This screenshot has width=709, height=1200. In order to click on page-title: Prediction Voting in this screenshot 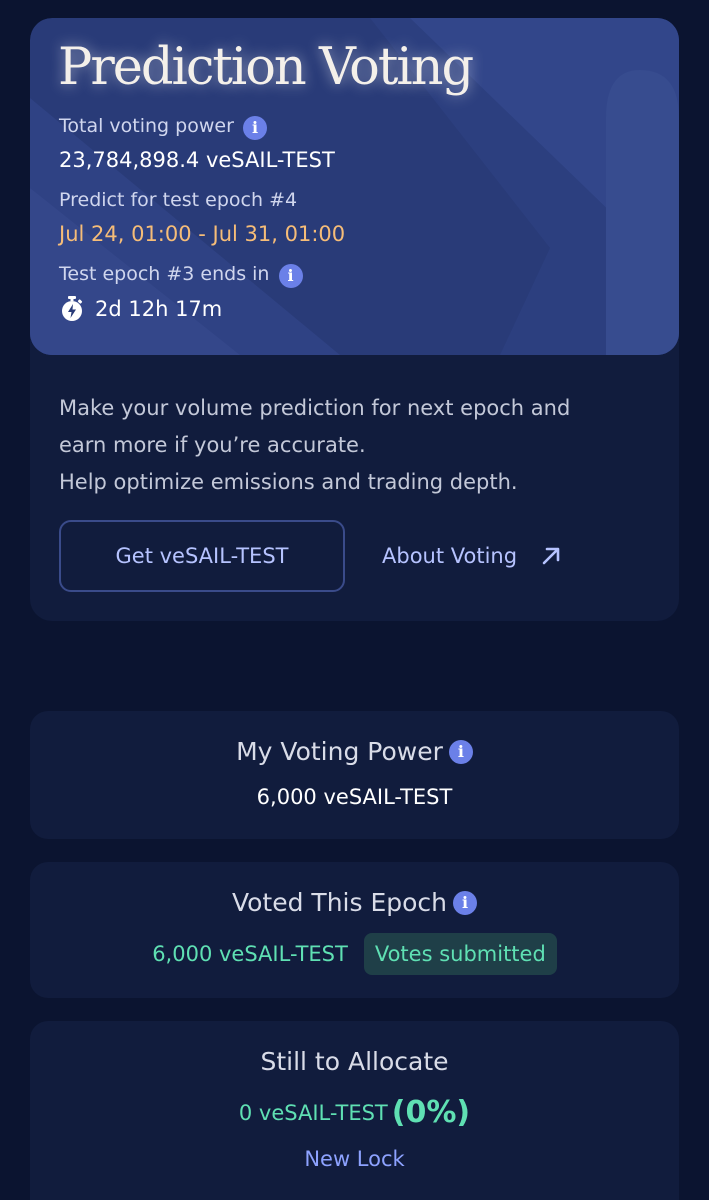, I will do `click(266, 67)`.